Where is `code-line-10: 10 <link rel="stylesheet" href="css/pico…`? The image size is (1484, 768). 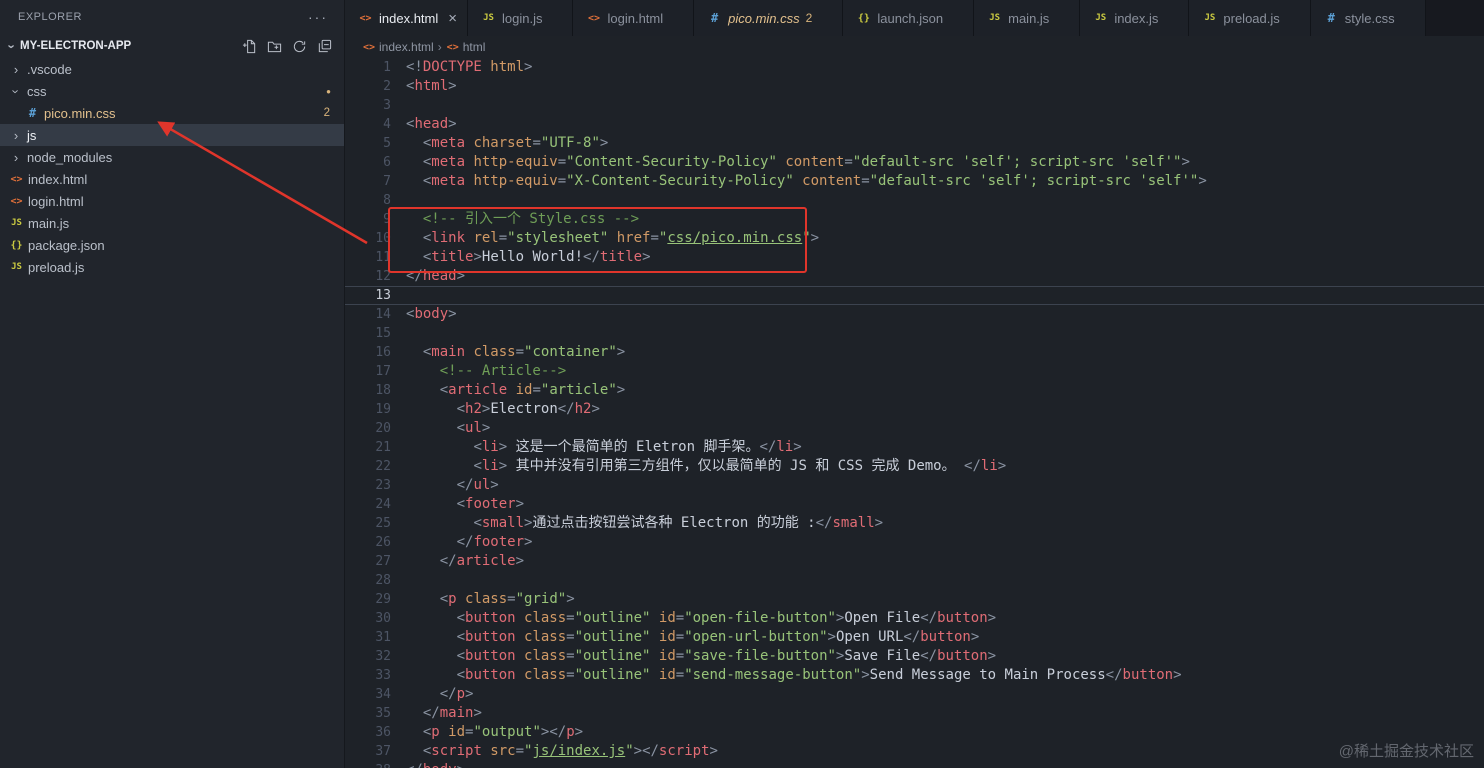
code-line-10: 10 <link rel="stylesheet" href="css/pico… is located at coordinates (914, 238).